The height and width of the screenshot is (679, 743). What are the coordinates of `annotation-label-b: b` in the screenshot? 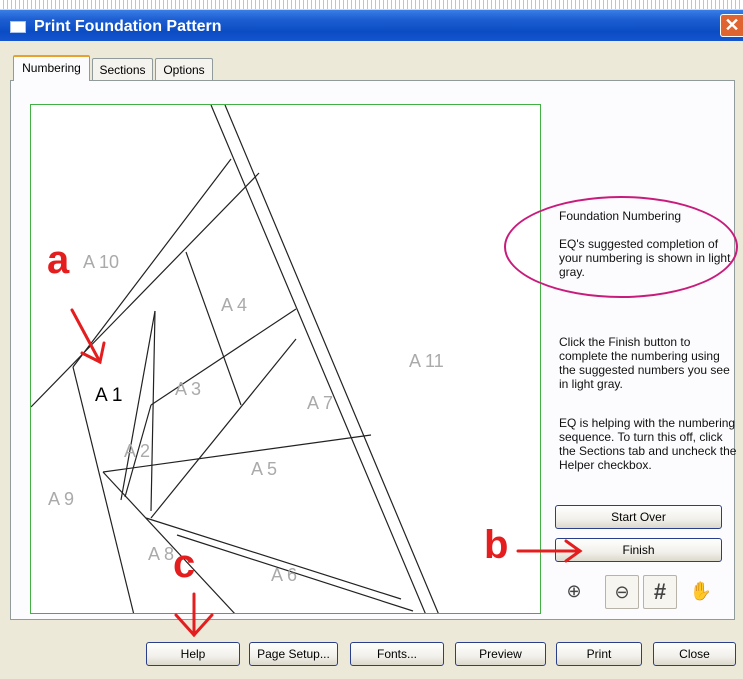 It's located at (496, 545).